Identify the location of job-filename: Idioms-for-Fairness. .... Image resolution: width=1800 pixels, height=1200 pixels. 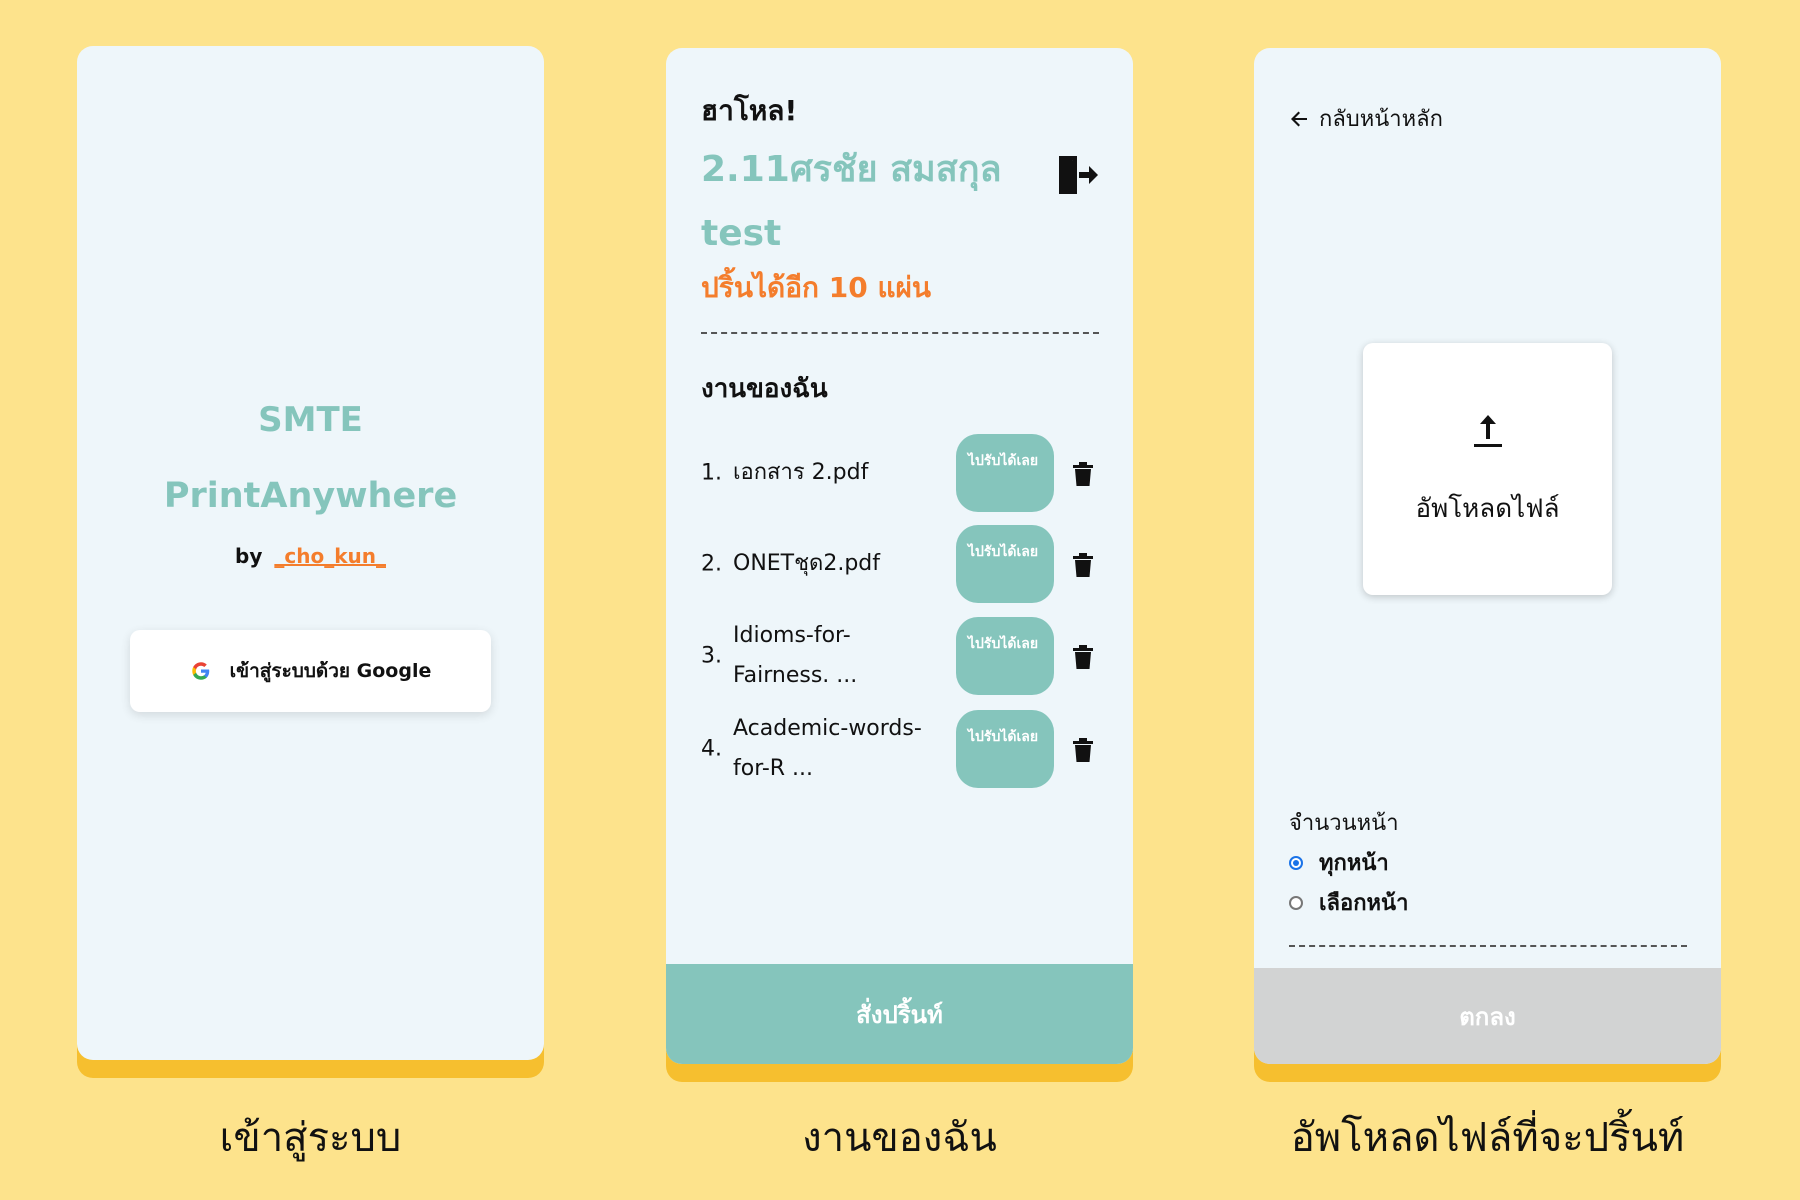
(795, 655).